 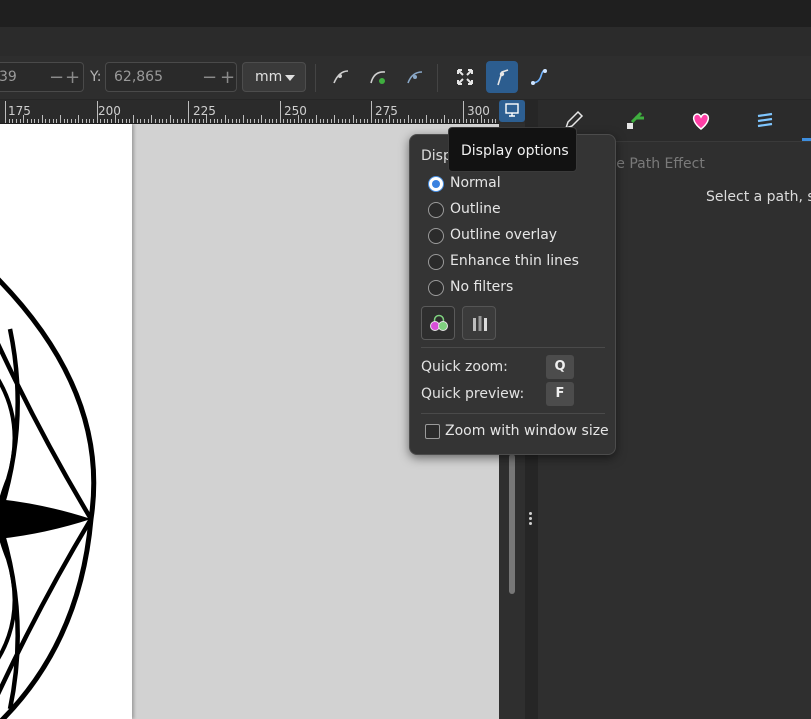 I want to click on y-decrement-button: −, so click(x=209, y=77).